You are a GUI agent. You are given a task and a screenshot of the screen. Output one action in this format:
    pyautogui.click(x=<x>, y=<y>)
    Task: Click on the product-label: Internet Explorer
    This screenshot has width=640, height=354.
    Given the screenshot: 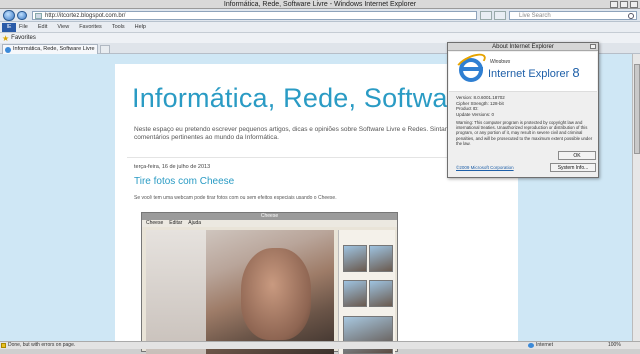 What is the action you would take?
    pyautogui.click(x=529, y=74)
    